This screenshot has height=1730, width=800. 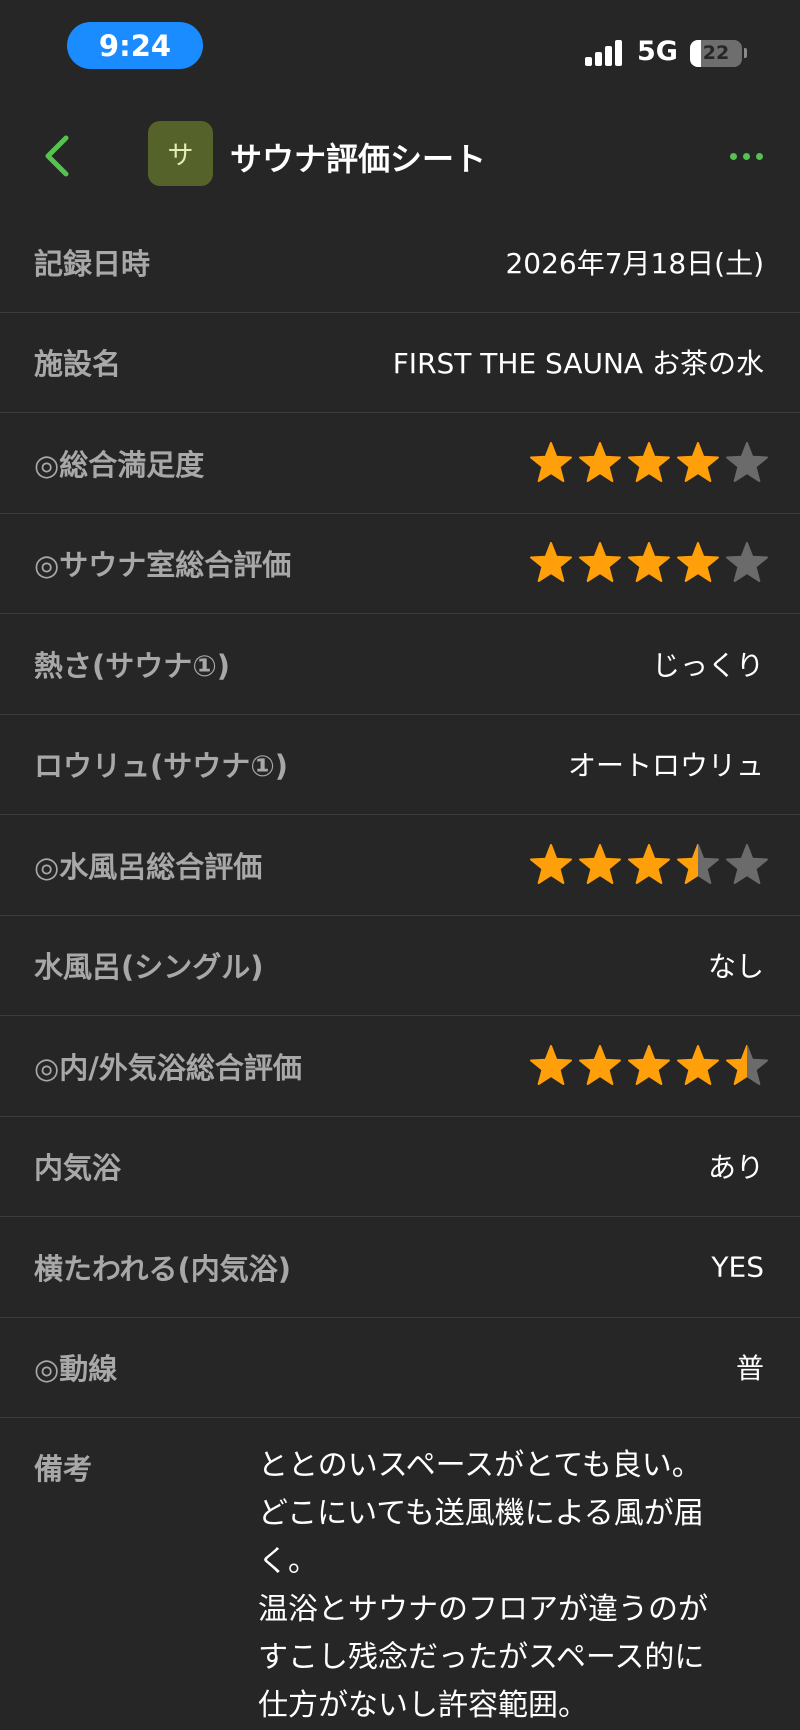 What do you see at coordinates (400, 50) in the screenshot?
I see `status-bar: 9:24 5G 22` at bounding box center [400, 50].